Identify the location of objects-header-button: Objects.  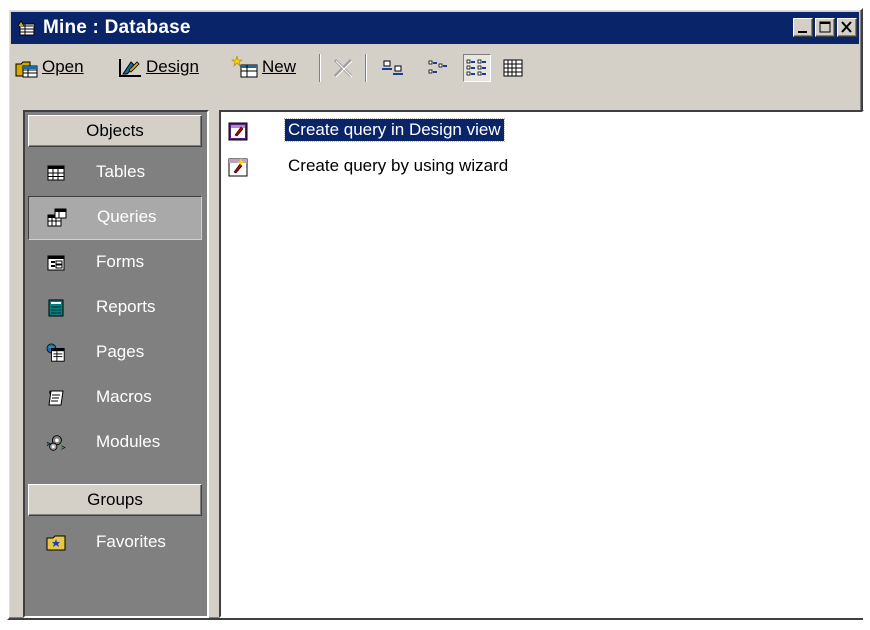
(115, 131).